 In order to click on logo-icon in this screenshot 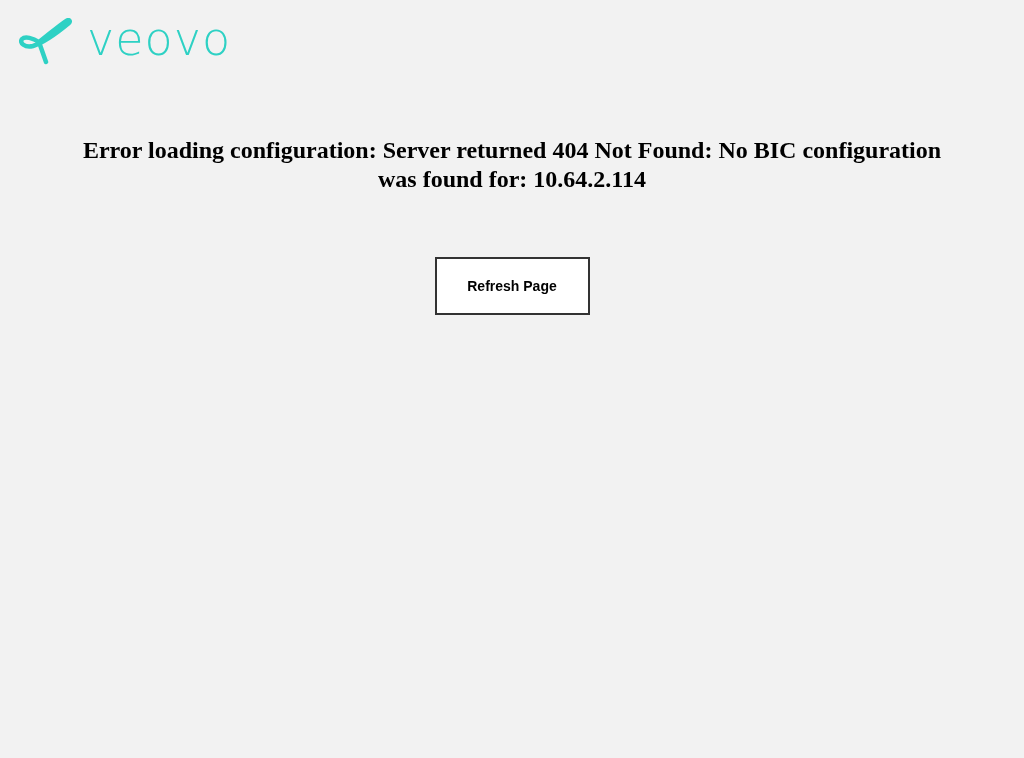, I will do `click(46, 42)`.